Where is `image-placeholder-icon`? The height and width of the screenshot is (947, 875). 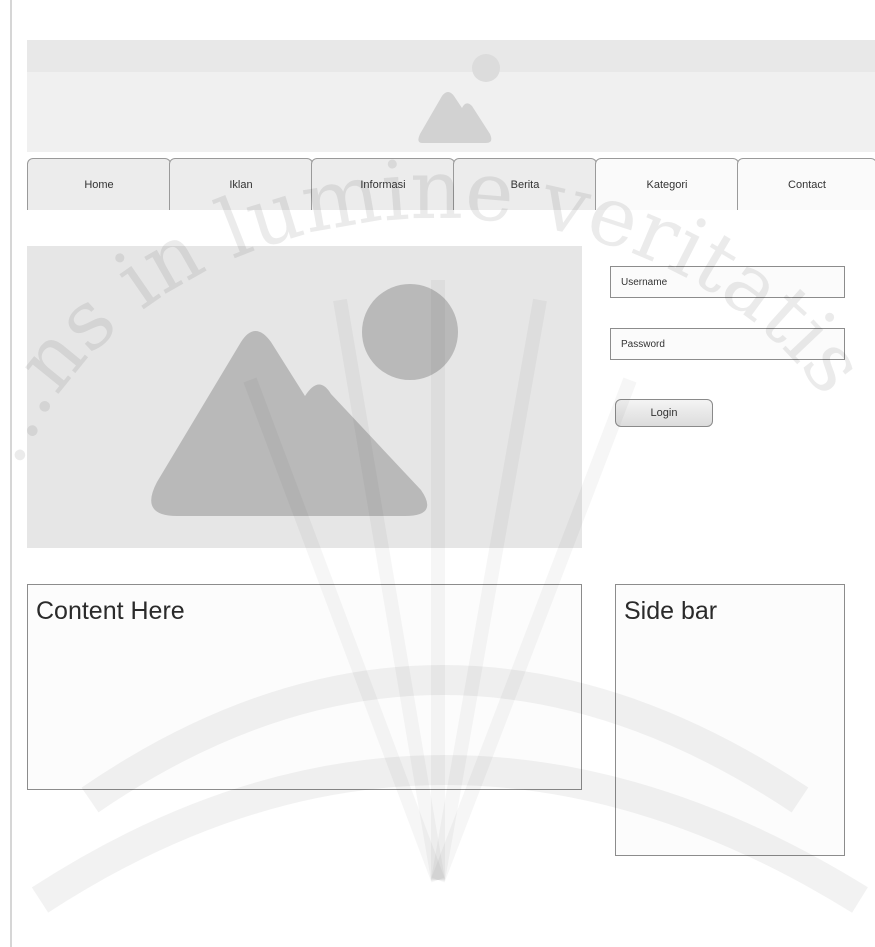
image-placeholder-icon is located at coordinates (304, 400).